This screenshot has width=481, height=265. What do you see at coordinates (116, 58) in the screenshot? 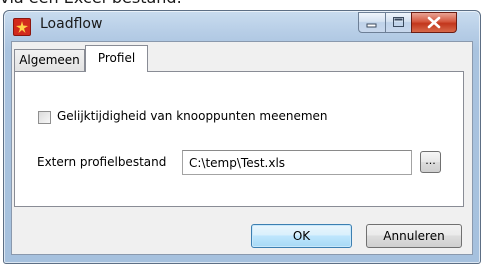
I see `tab-profiel: Profiel` at bounding box center [116, 58].